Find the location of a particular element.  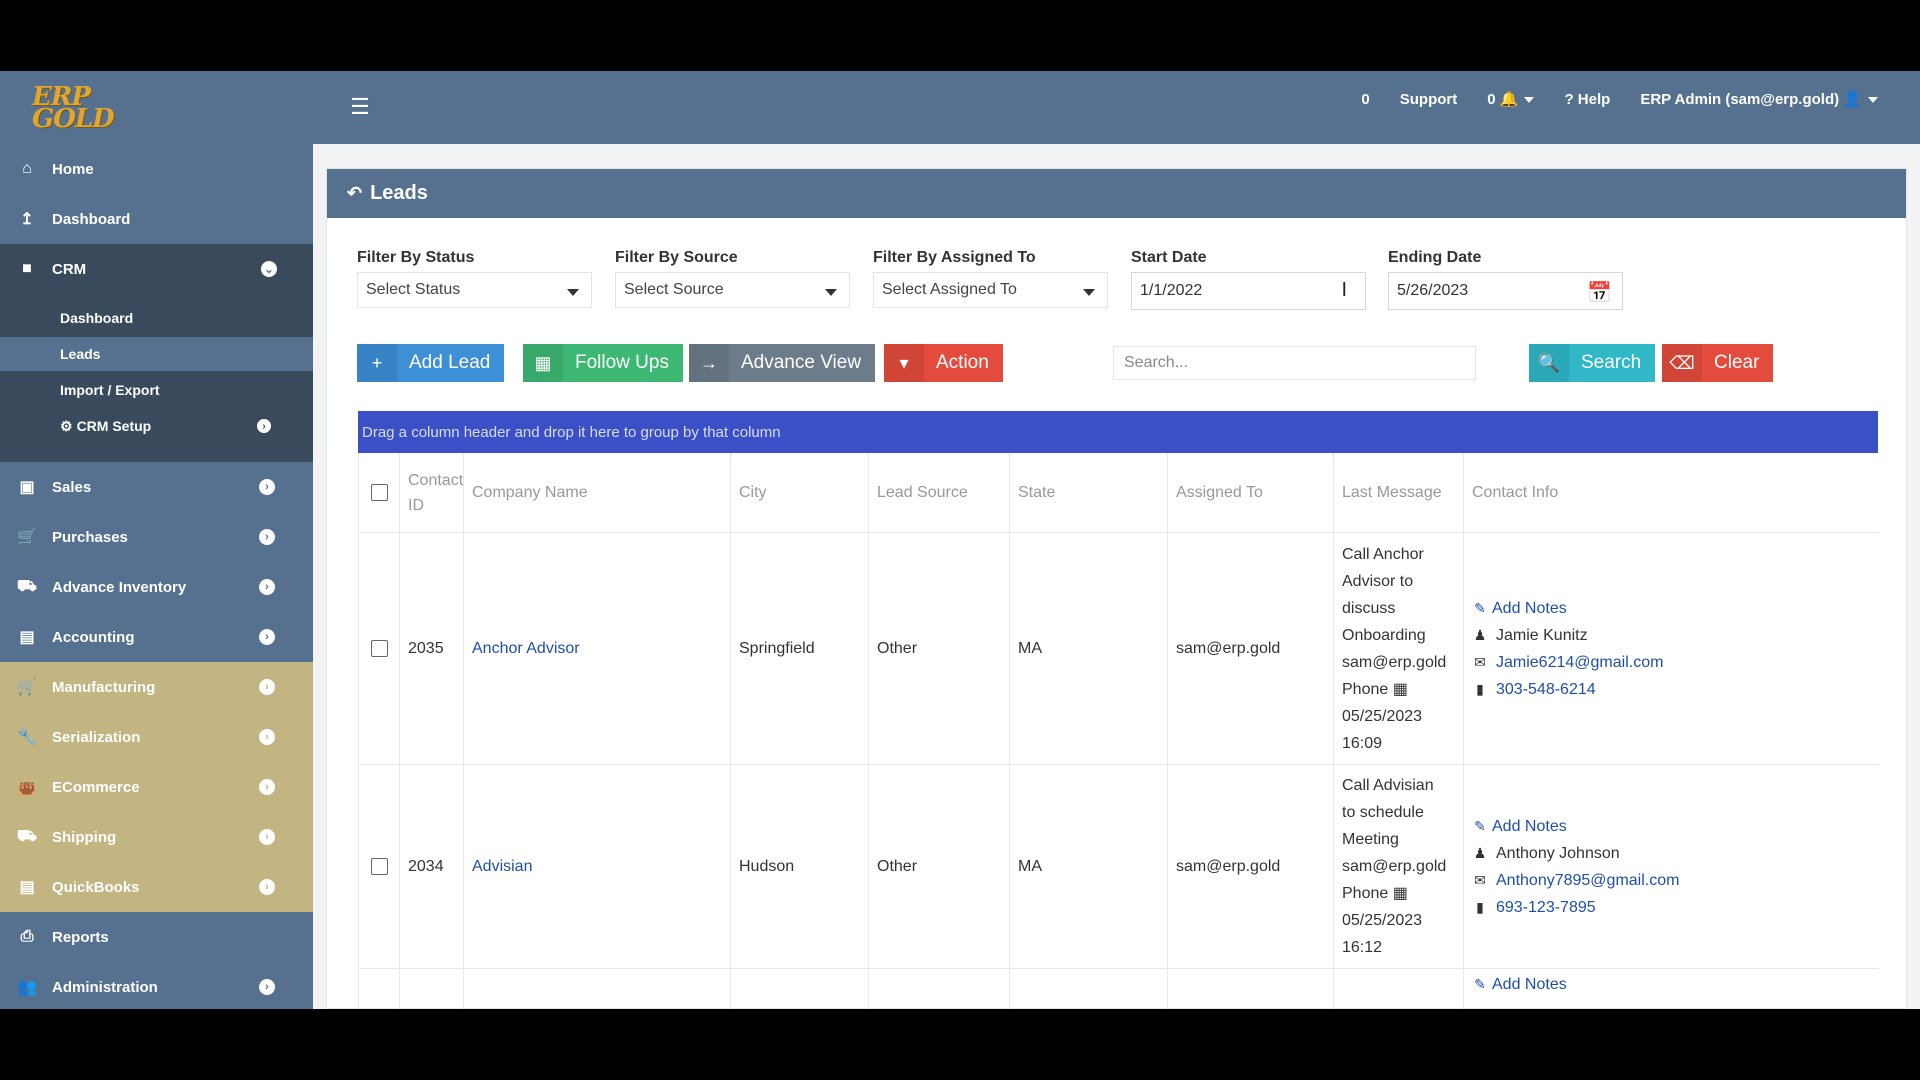

erp-gold-logo: ERP GOLD is located at coordinates (73, 108).